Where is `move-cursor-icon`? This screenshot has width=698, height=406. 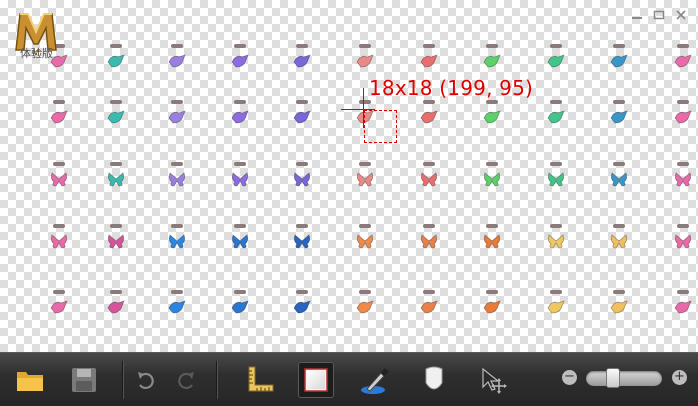 move-cursor-icon is located at coordinates (494, 380).